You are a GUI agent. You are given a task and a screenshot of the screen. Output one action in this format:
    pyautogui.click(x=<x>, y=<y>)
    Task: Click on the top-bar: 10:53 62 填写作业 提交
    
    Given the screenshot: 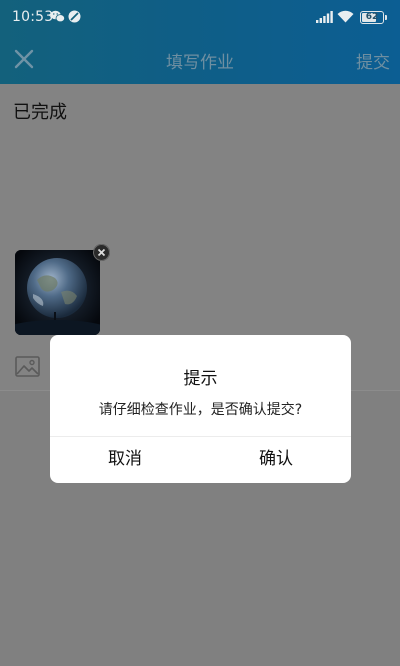 What is the action you would take?
    pyautogui.click(x=200, y=42)
    